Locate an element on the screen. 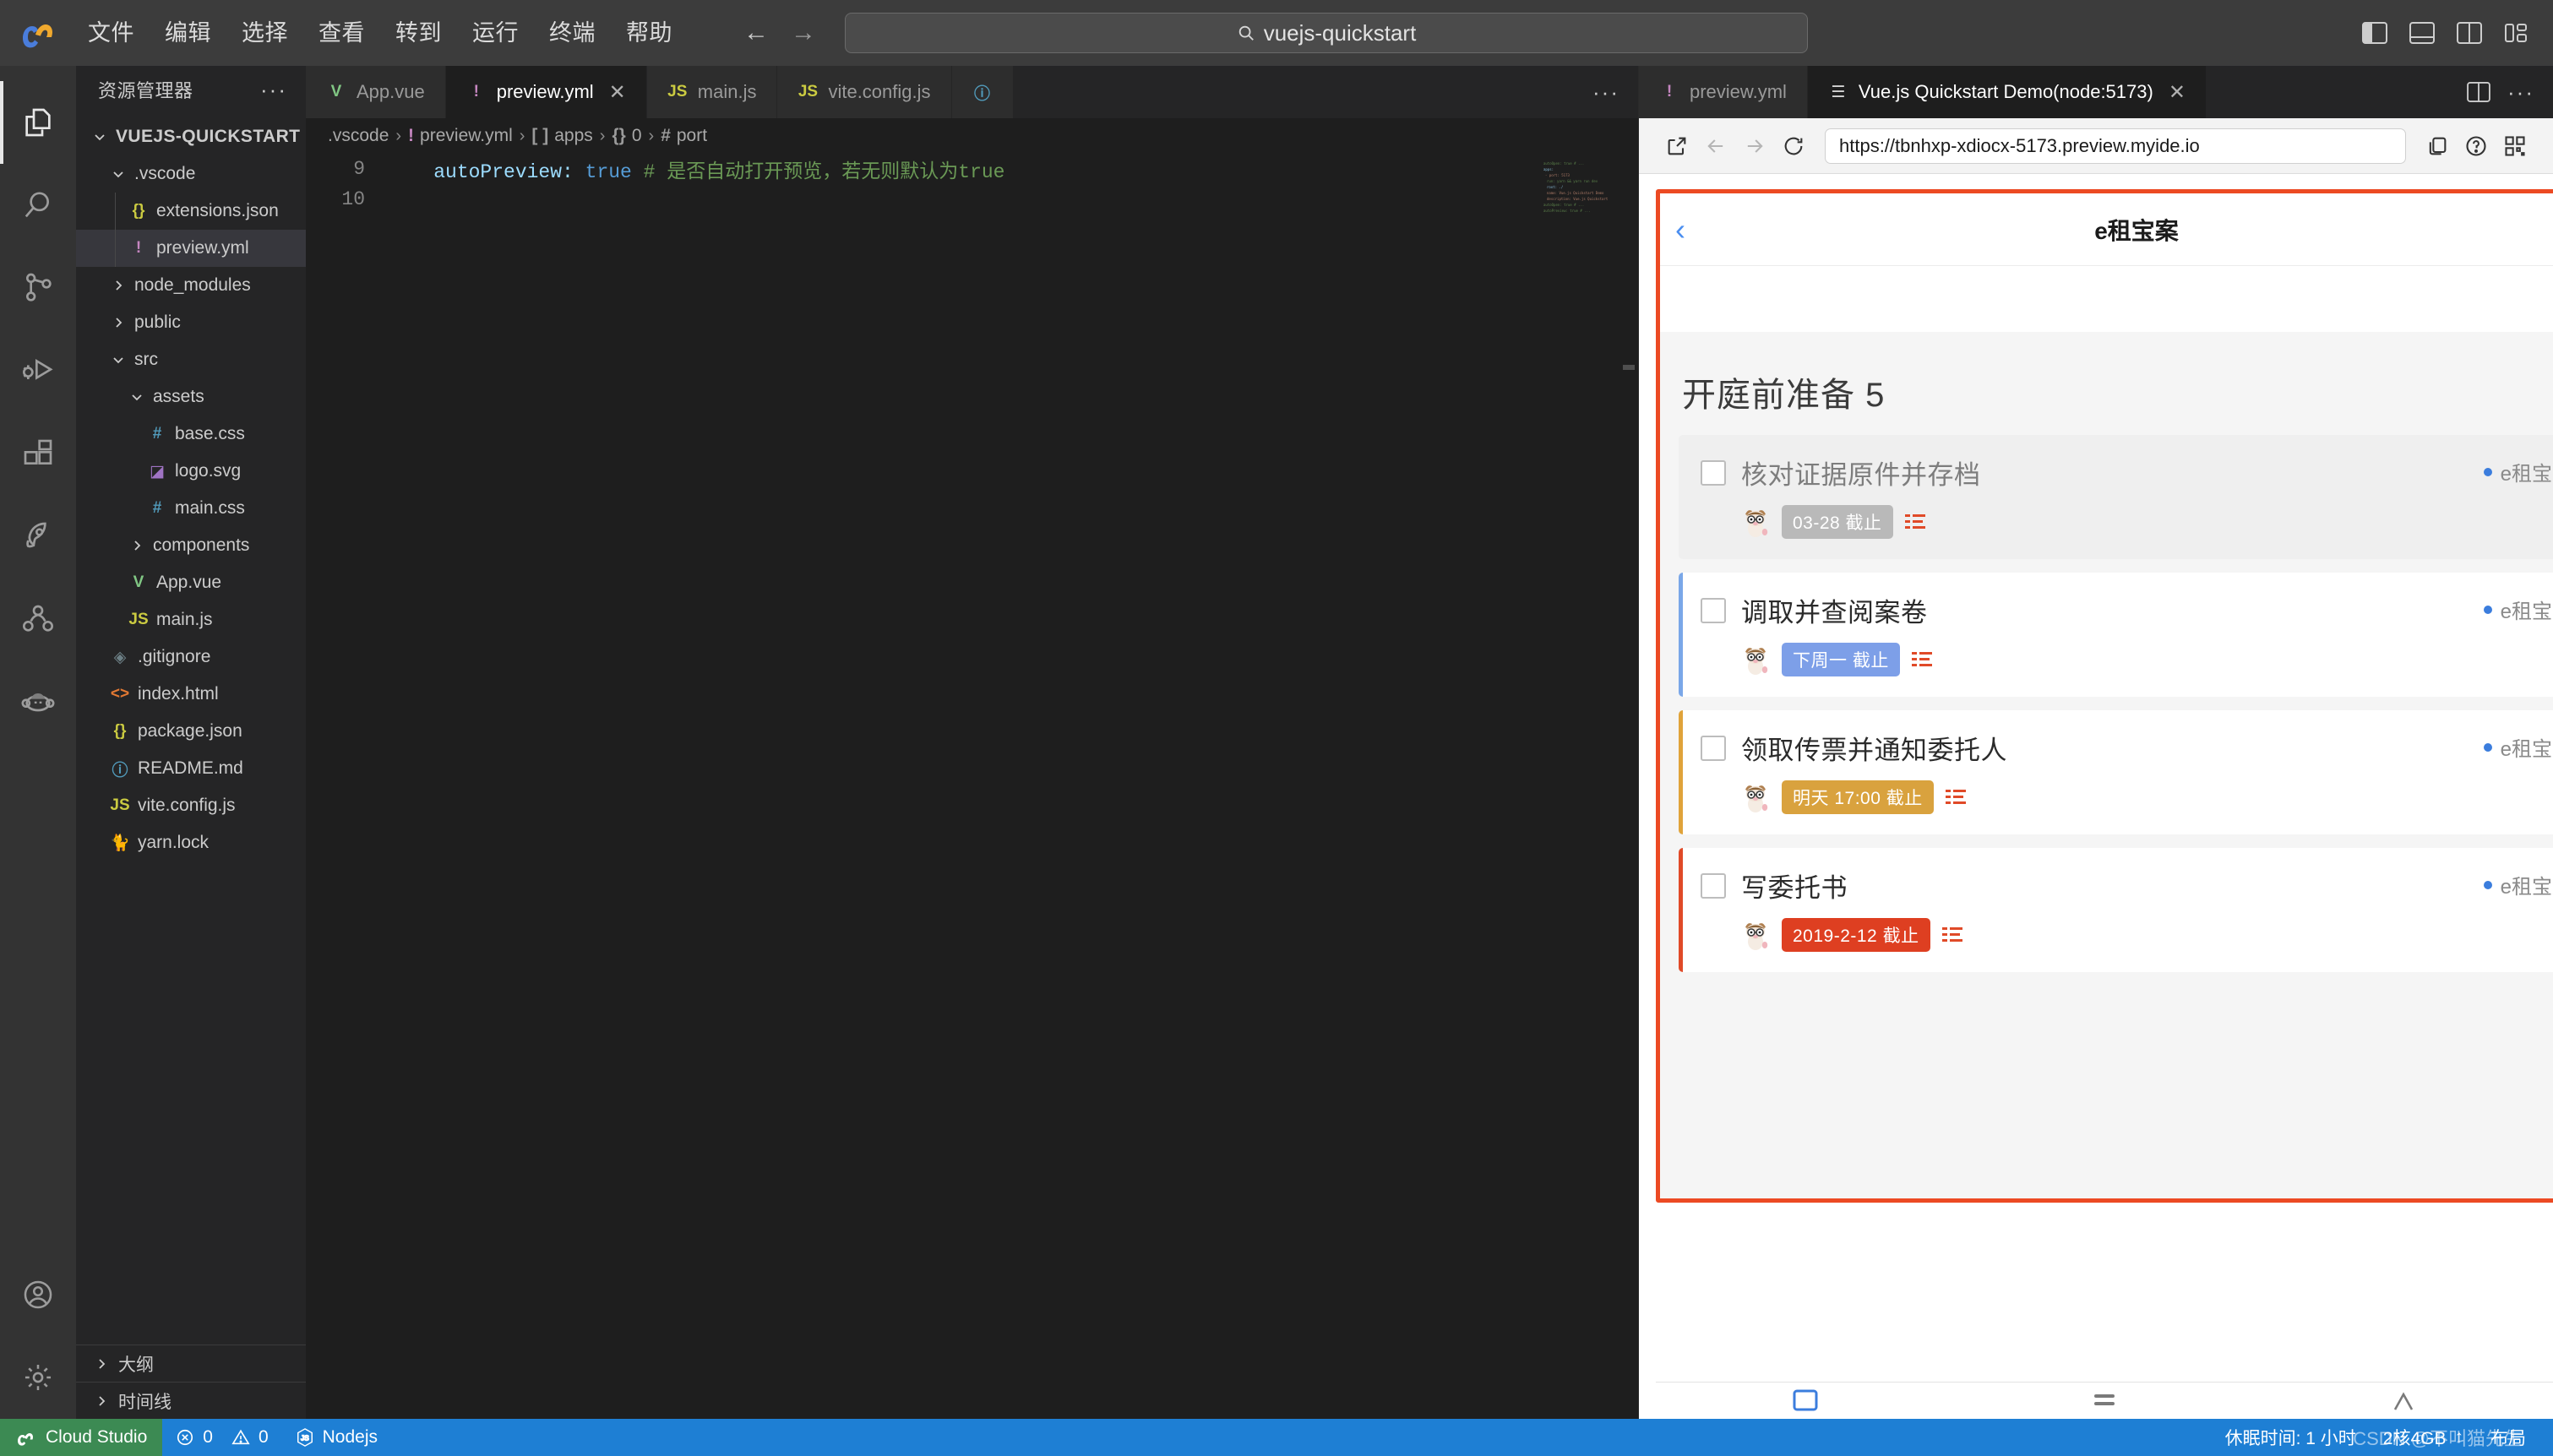 The width and height of the screenshot is (2553, 1456). task-item: 调取并查阅案卷下周一 截止 e租宝案 is located at coordinates (2116, 635).